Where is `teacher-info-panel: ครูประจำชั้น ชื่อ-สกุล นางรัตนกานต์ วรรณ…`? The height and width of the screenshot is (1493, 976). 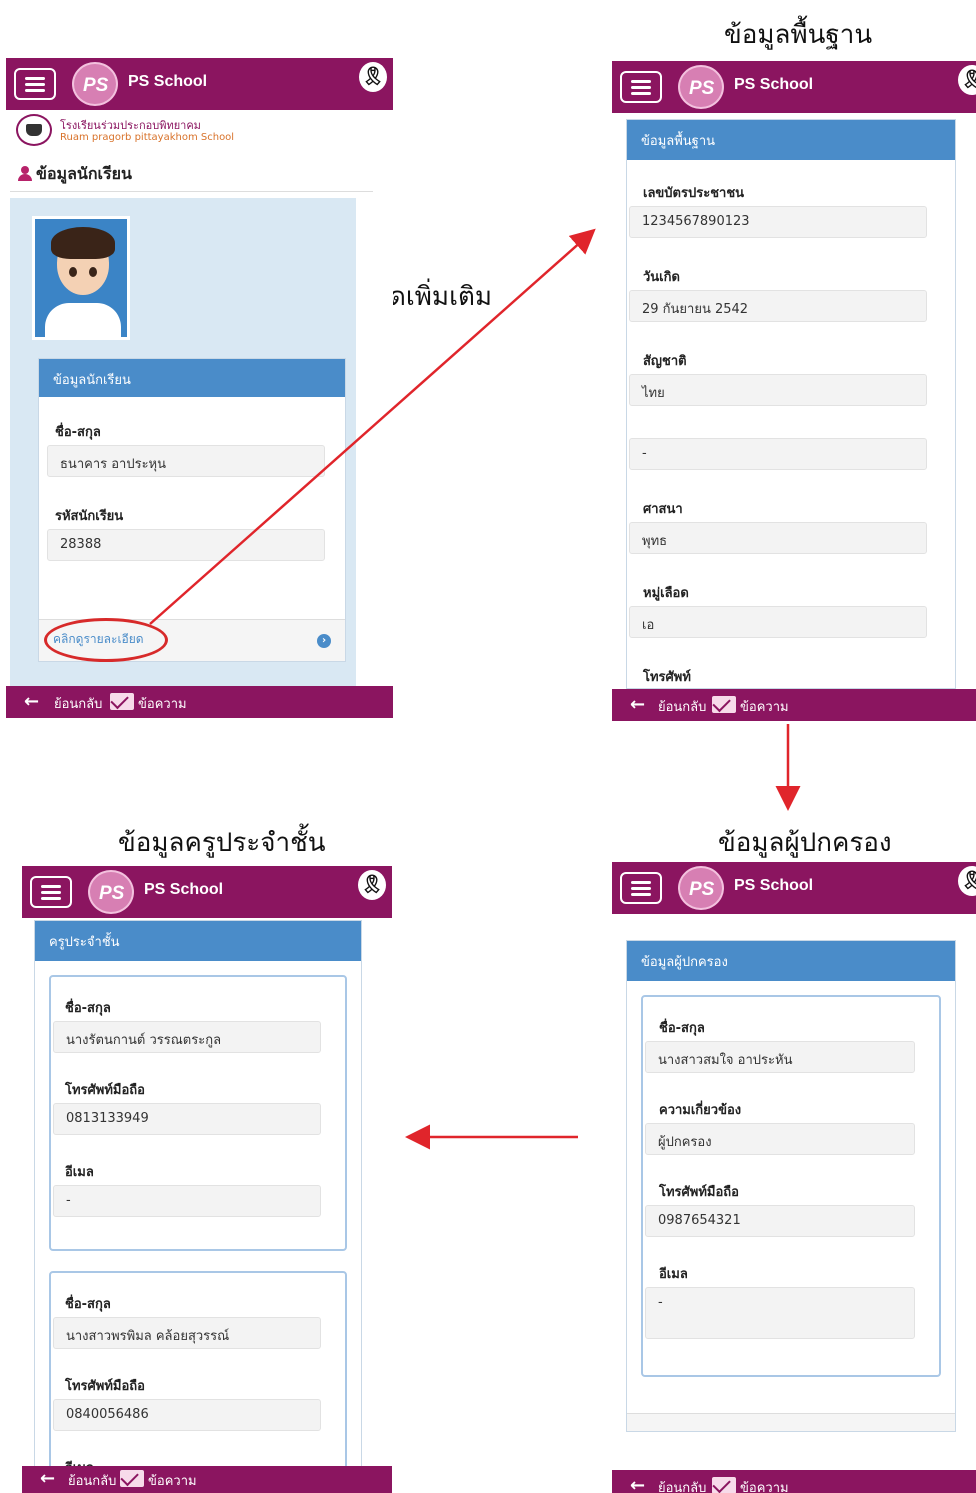 teacher-info-panel: ครูประจำชั้น ชื่อ-สกุล นางรัตนกานต์ วรรณ… is located at coordinates (198, 1206).